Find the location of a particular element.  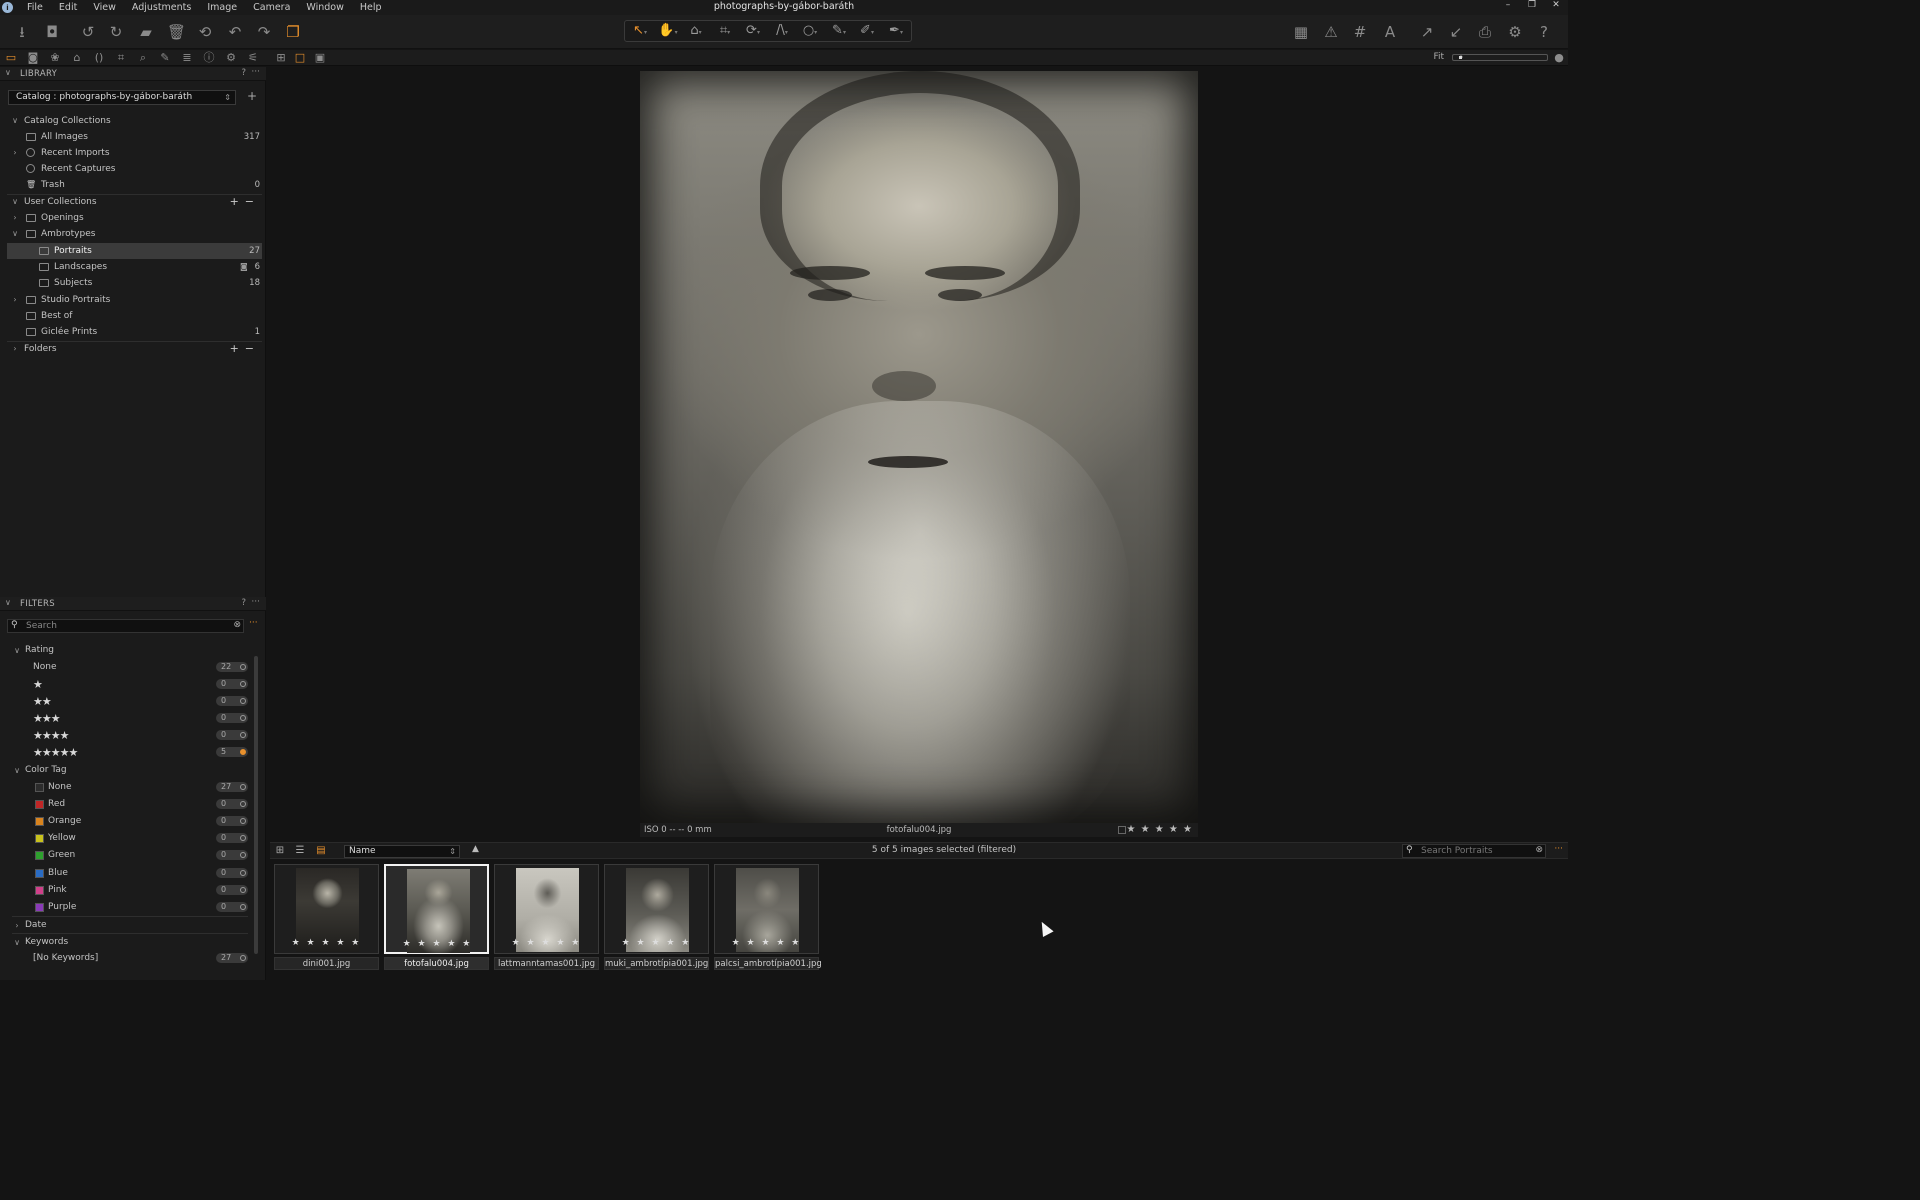

camera-icon: ◘ is located at coordinates (52, 32).